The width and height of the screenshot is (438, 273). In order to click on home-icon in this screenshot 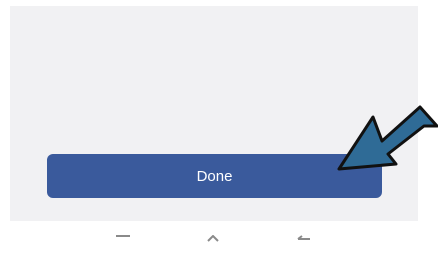, I will do `click(213, 239)`.